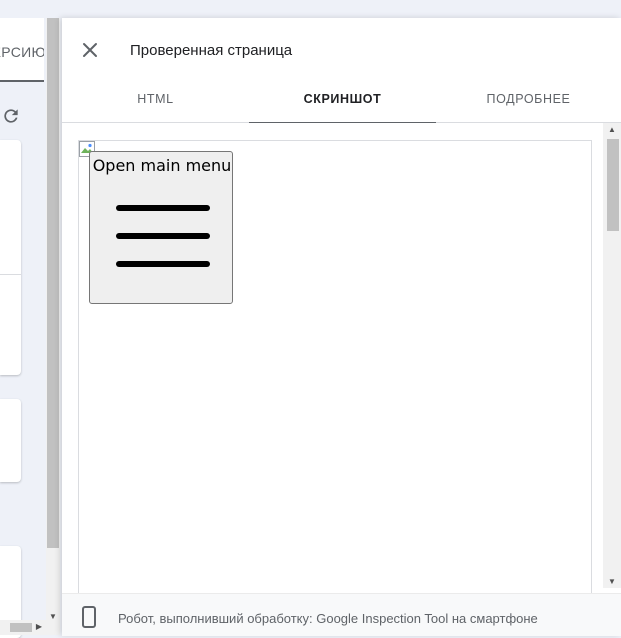  I want to click on scroll-up-arrow-icon: ▲, so click(612, 129).